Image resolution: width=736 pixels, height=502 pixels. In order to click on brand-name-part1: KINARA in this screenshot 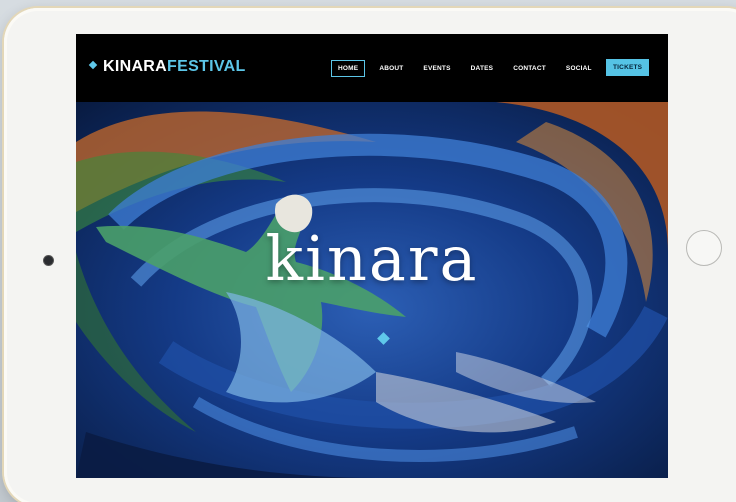, I will do `click(135, 66)`.